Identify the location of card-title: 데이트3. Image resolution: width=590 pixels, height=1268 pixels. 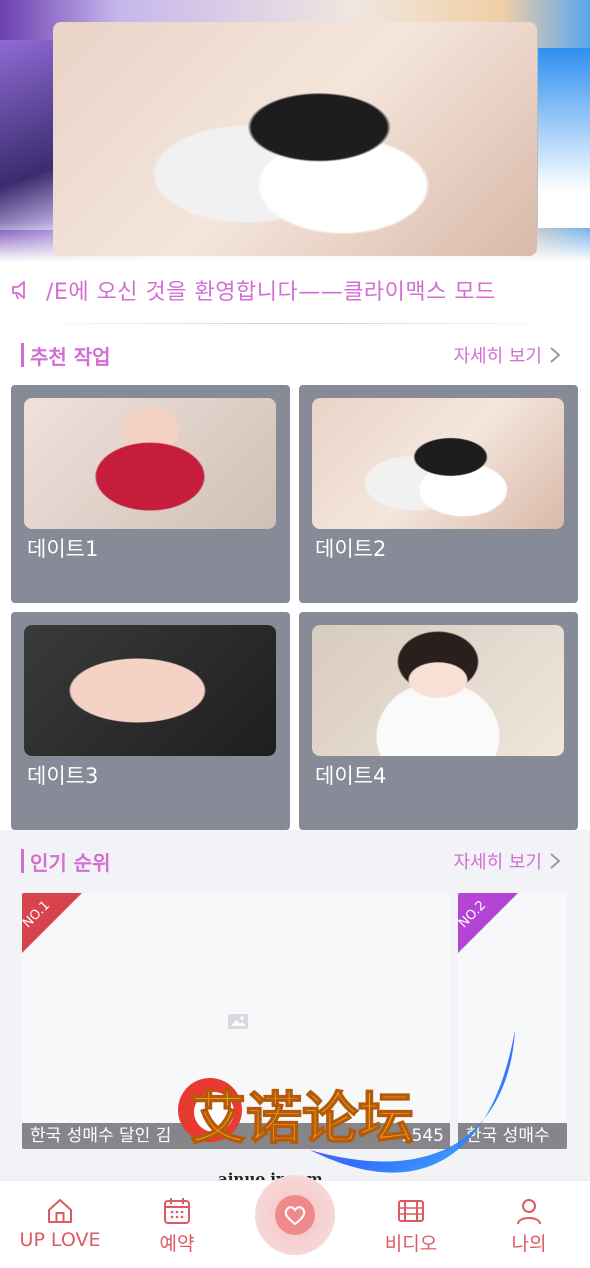
(63, 776).